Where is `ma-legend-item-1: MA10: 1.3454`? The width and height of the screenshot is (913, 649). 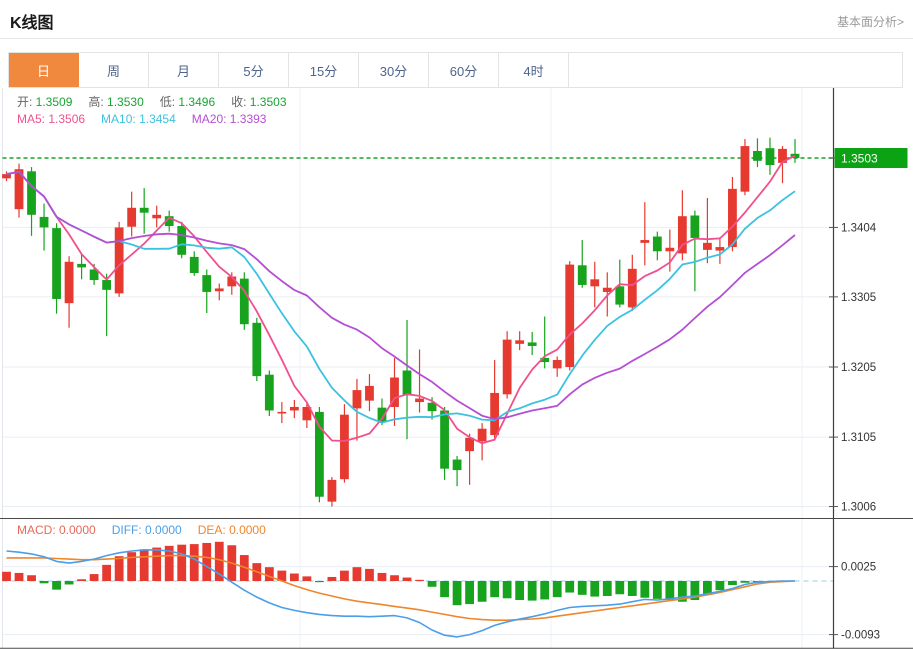 ma-legend-item-1: MA10: 1.3454 is located at coordinates (138, 119).